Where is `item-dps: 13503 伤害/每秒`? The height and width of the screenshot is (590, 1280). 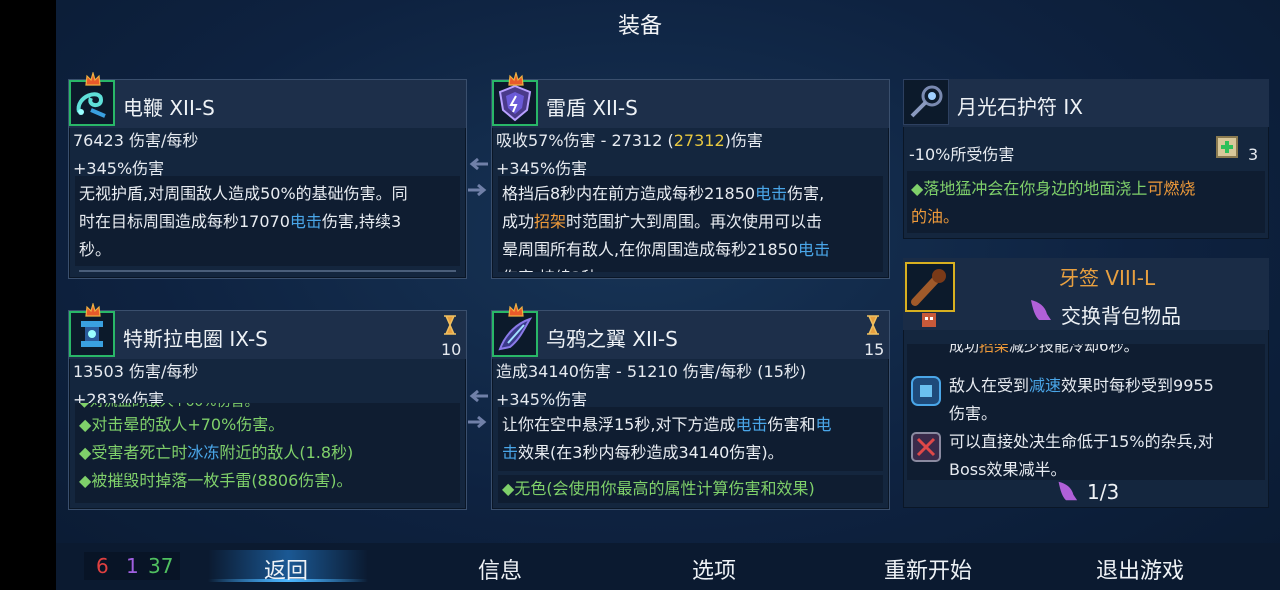
item-dps: 13503 伤害/每秒 is located at coordinates (136, 371).